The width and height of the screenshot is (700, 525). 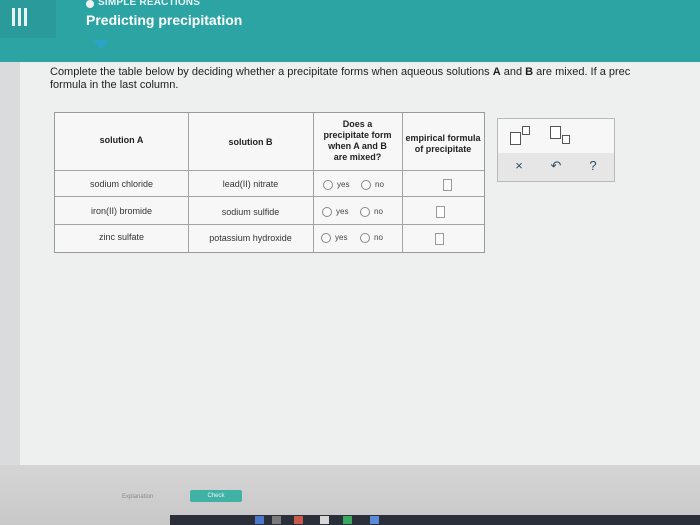 I want to click on subscript-index-icon, so click(x=566, y=139).